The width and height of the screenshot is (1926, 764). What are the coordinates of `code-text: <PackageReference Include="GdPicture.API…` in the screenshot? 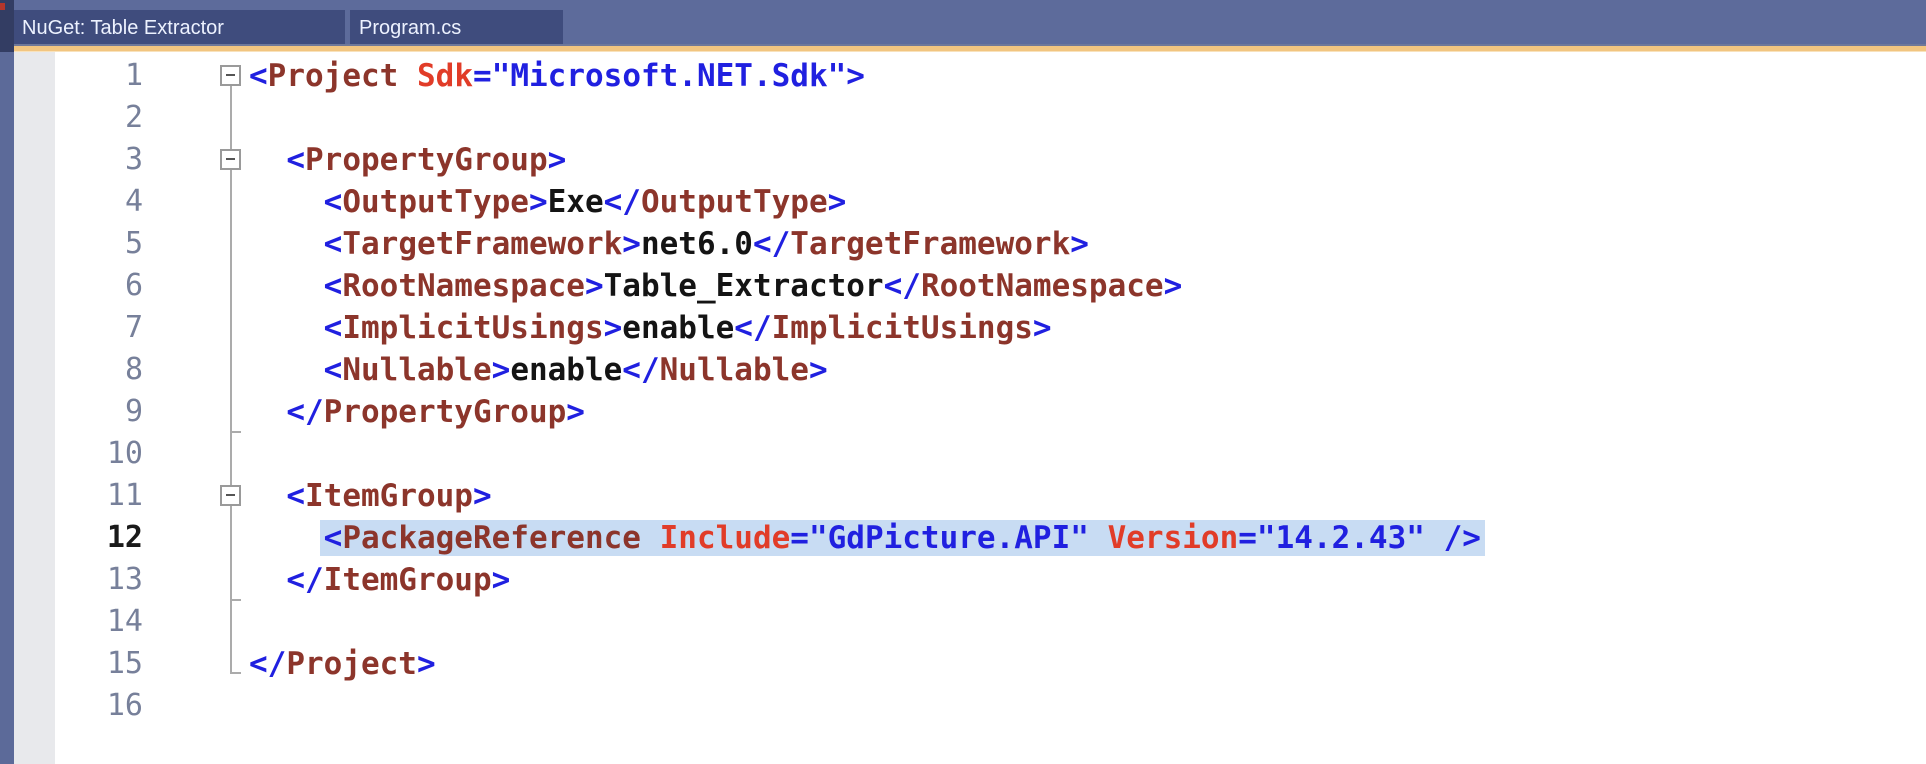 It's located at (865, 538).